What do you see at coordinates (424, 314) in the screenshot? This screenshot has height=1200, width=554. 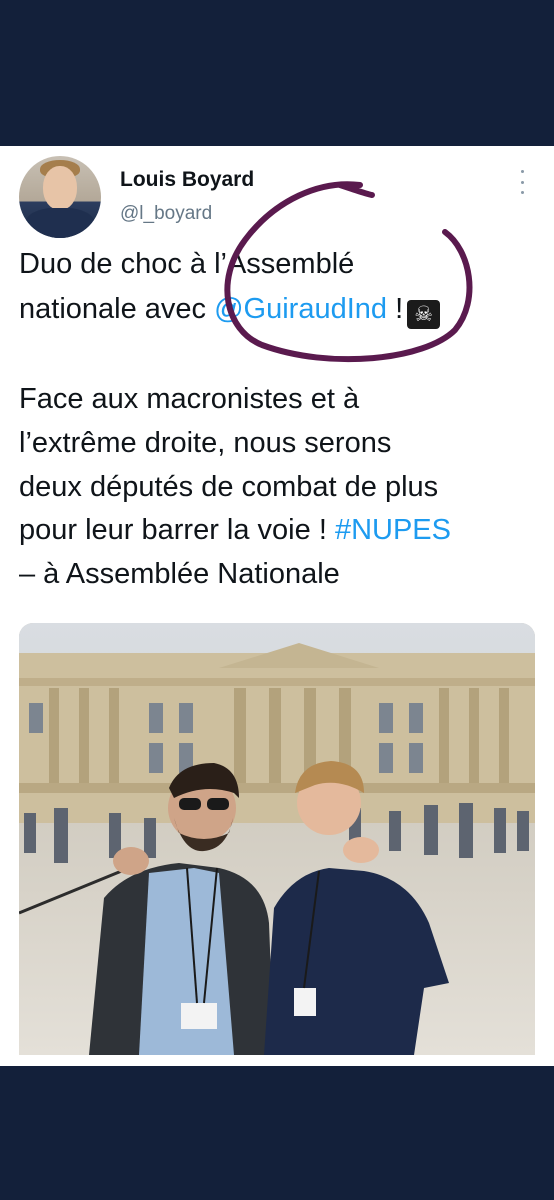 I see `skull-and-crossbones-icon: ☠` at bounding box center [424, 314].